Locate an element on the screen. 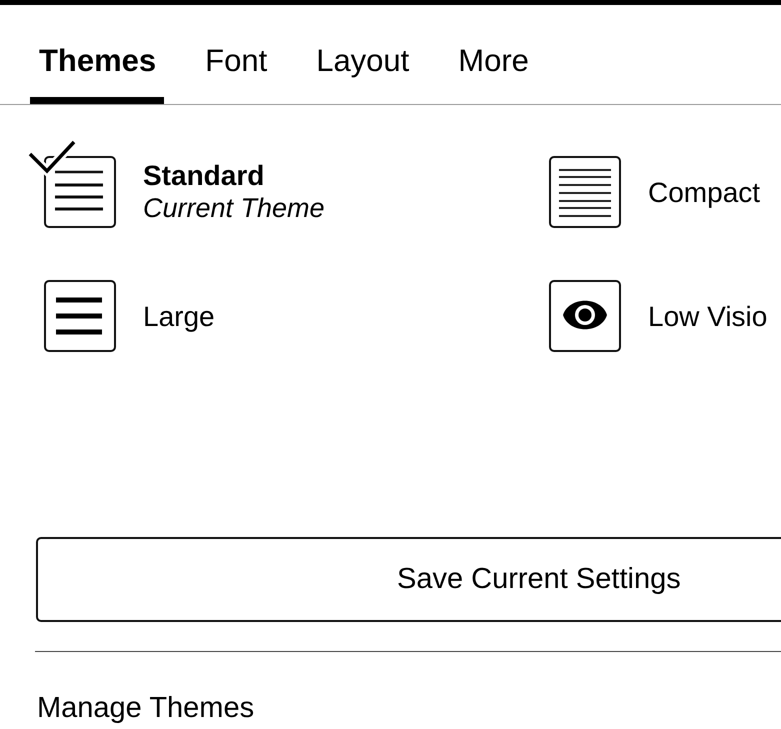  dense-lines-icon is located at coordinates (585, 192).